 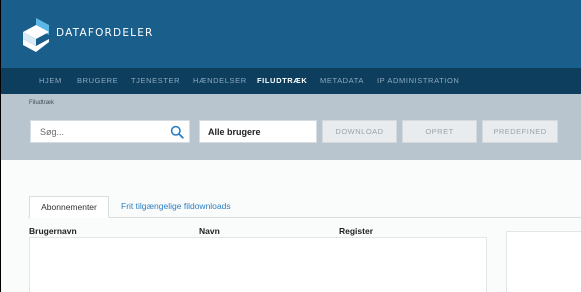 I want to click on nav-item-hjem: HJEM, so click(x=50, y=80).